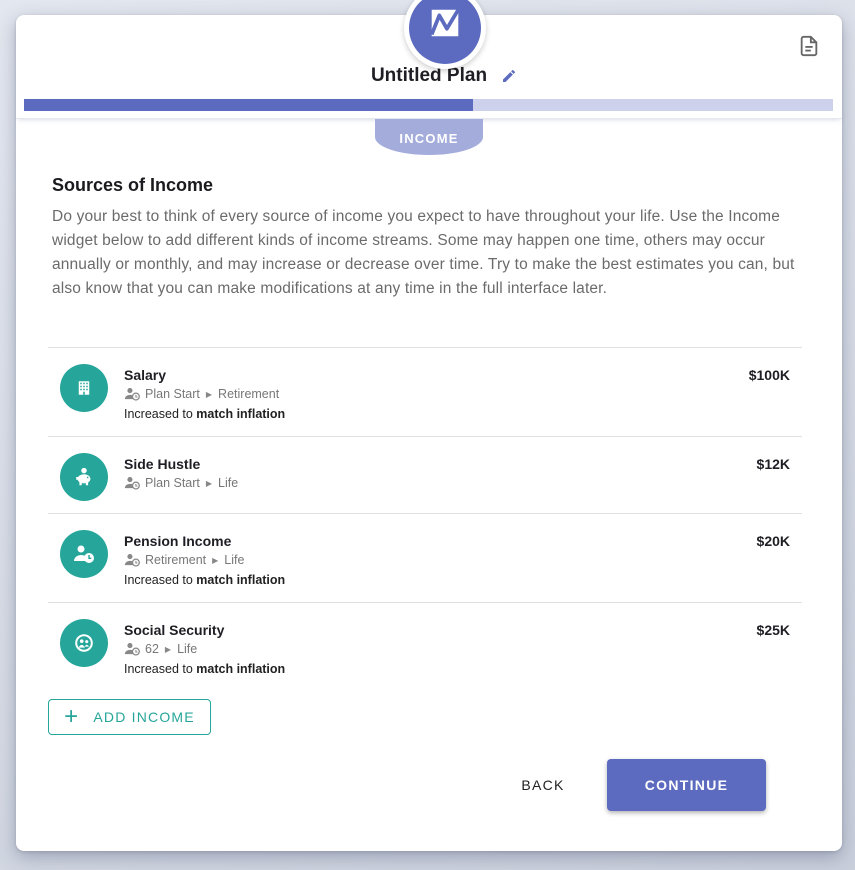 This screenshot has height=870, width=855. What do you see at coordinates (174, 630) in the screenshot?
I see `income-name: Social Security` at bounding box center [174, 630].